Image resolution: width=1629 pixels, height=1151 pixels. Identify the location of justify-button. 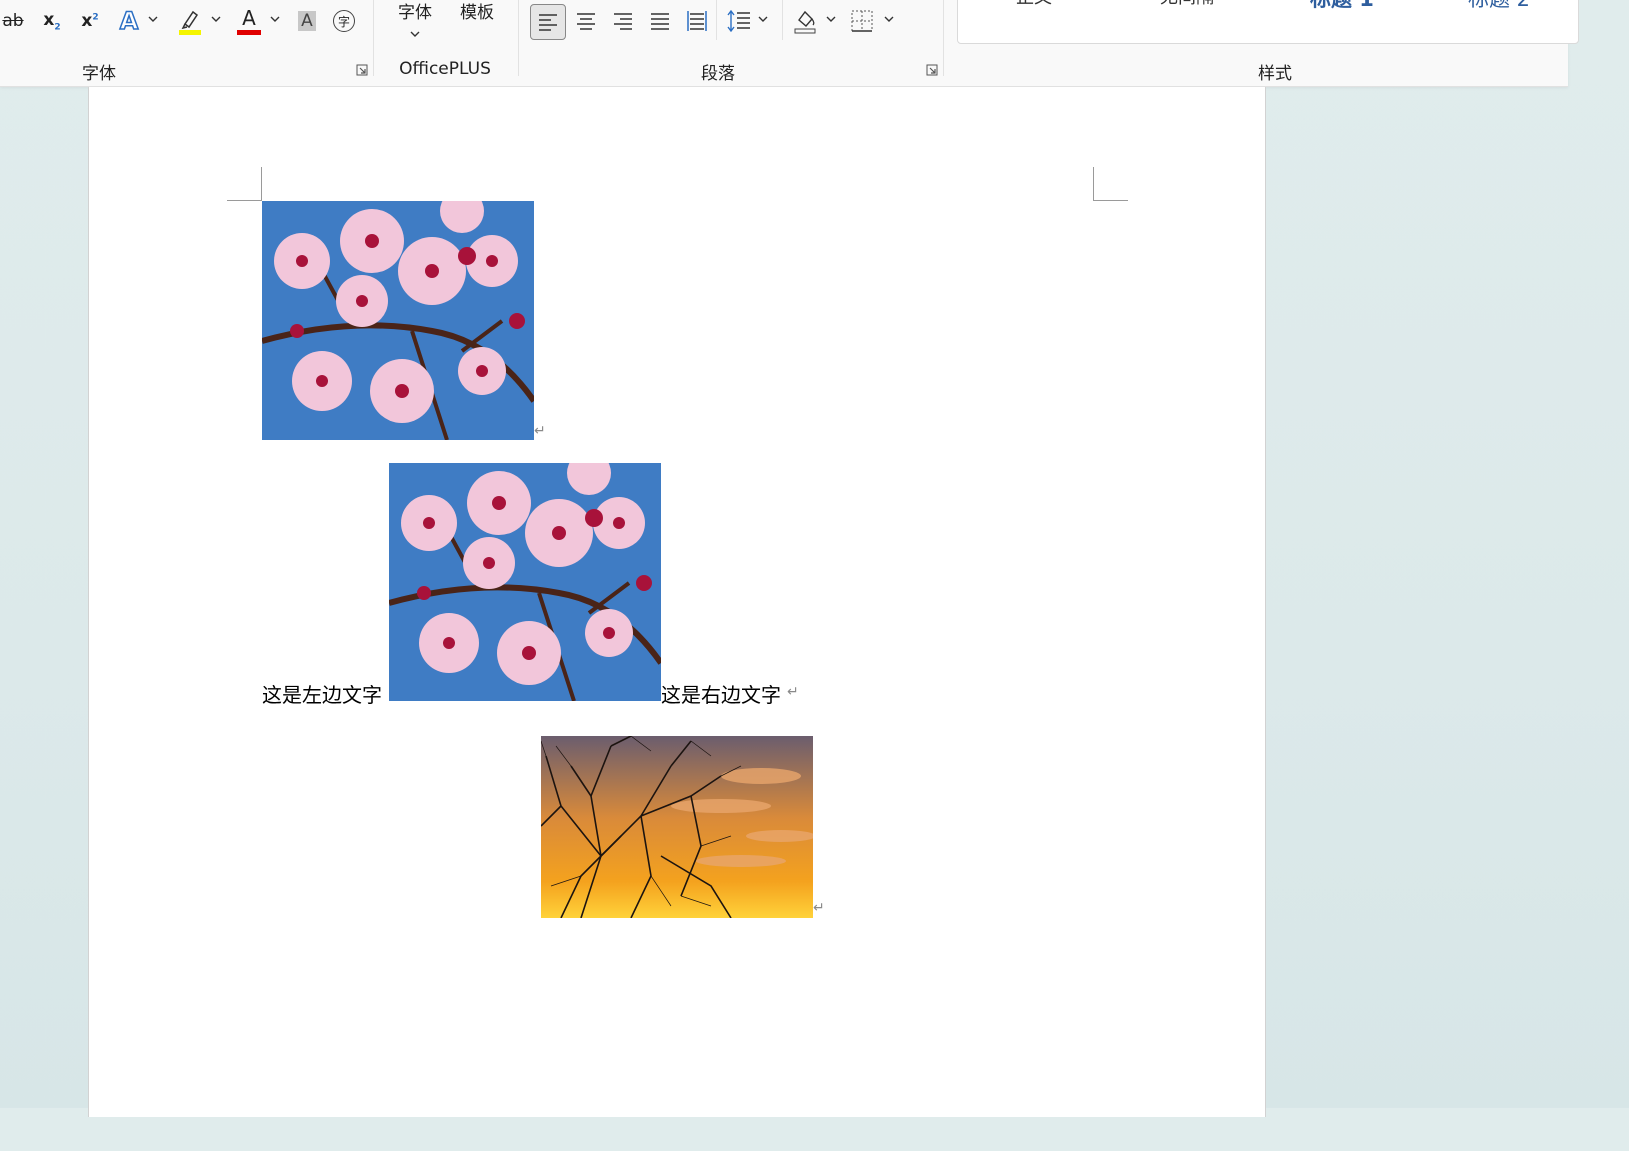
(660, 21).